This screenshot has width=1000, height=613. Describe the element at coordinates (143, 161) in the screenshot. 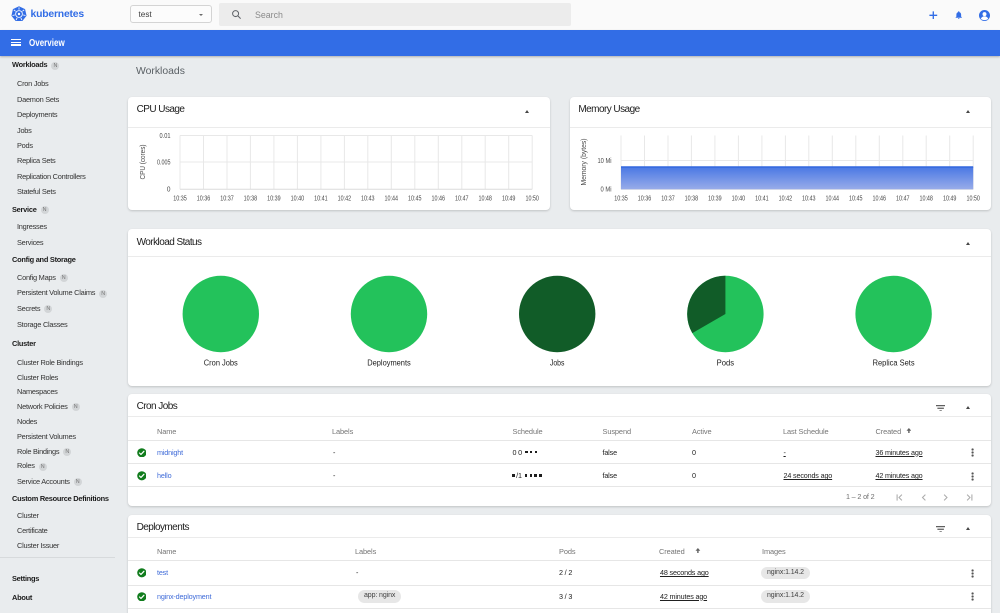

I see `svg-text: CPU (cores)` at that location.